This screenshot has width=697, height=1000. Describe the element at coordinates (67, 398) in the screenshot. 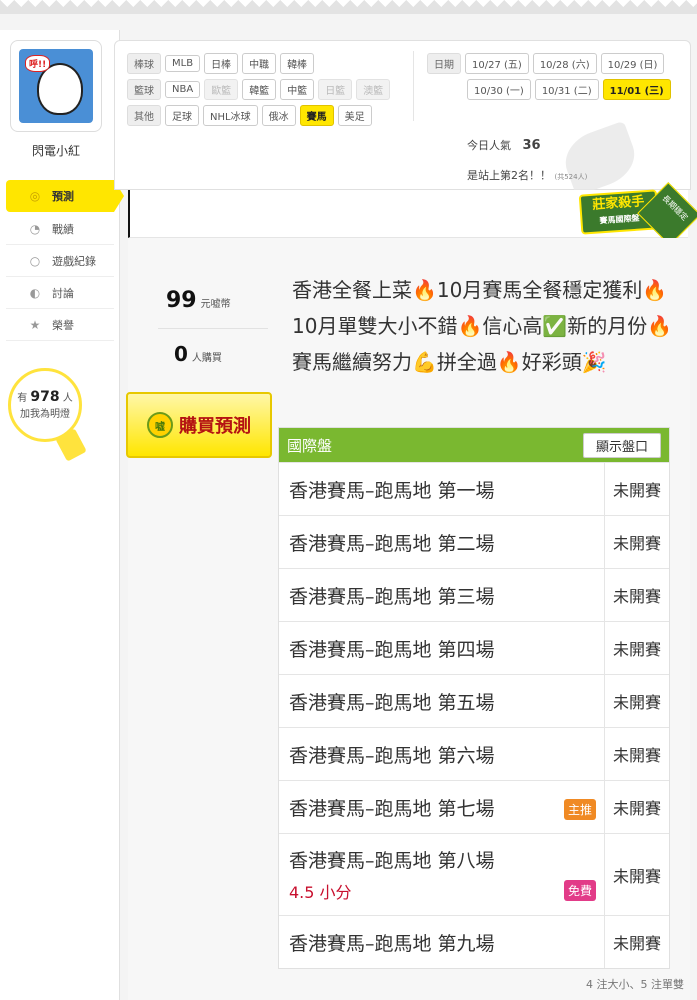

I see `fans-unit: 人` at that location.